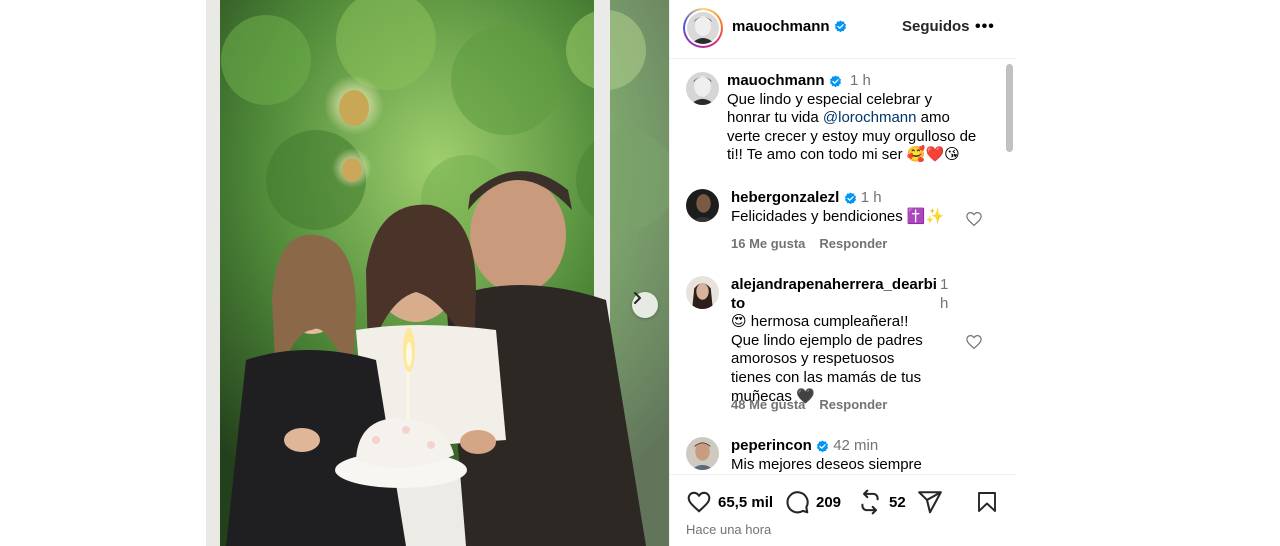 The width and height of the screenshot is (1280, 546). Describe the element at coordinates (871, 197) in the screenshot. I see `comment-time: 1 h` at that location.